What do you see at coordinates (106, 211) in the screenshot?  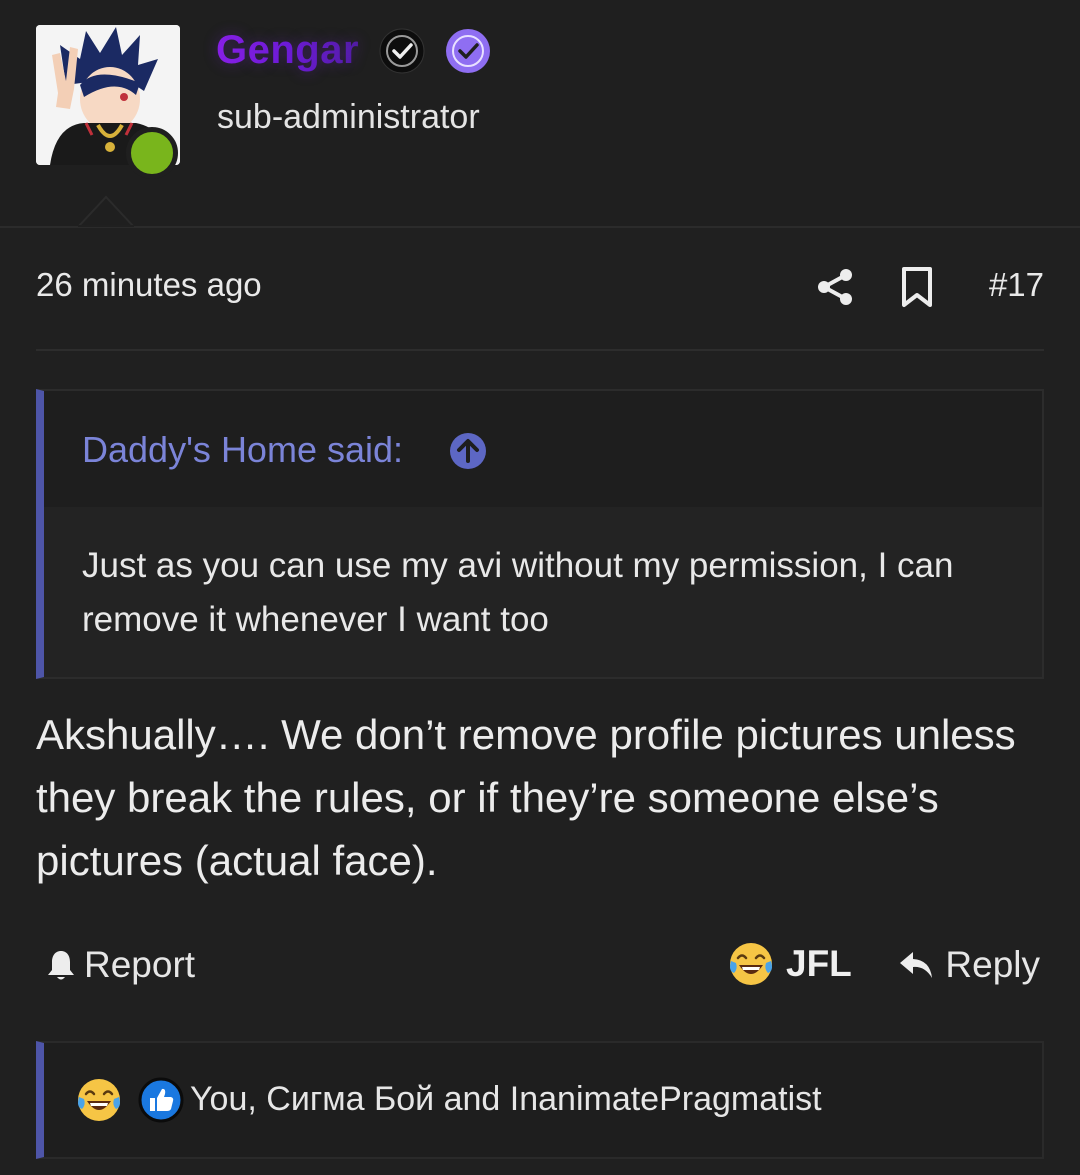 I see `header-pointer-arrow` at bounding box center [106, 211].